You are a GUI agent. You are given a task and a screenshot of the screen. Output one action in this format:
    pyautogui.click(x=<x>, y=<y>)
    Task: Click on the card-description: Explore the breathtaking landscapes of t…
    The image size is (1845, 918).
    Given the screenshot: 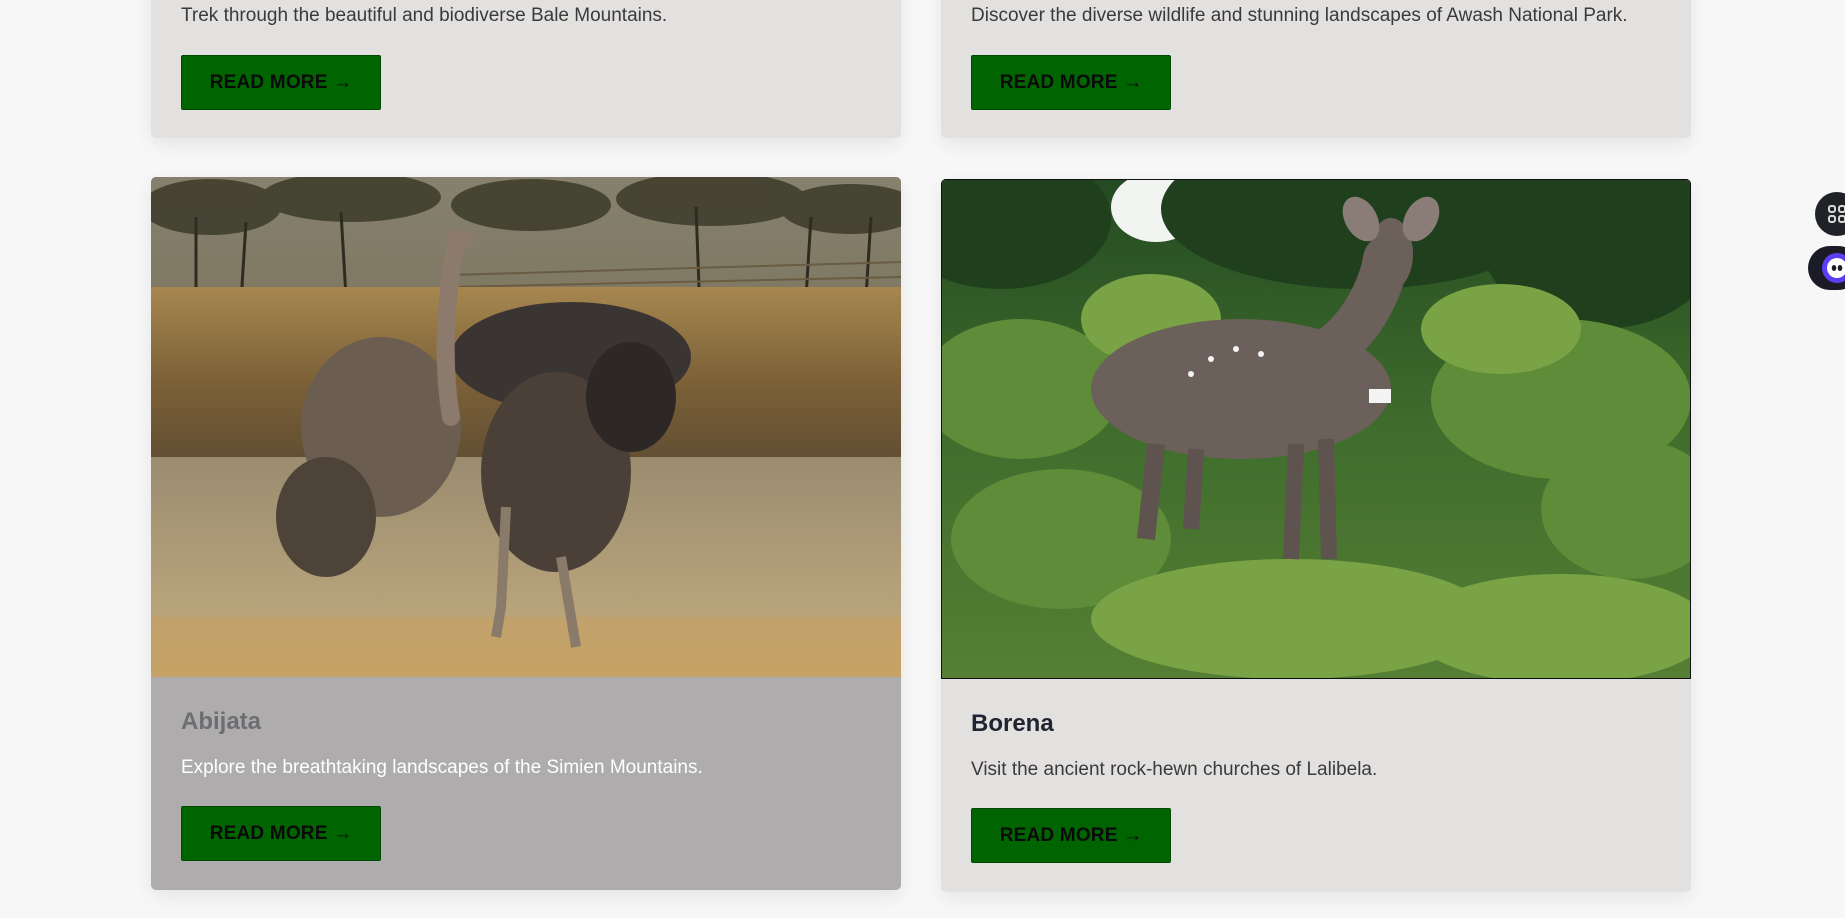 What is the action you would take?
    pyautogui.click(x=442, y=767)
    